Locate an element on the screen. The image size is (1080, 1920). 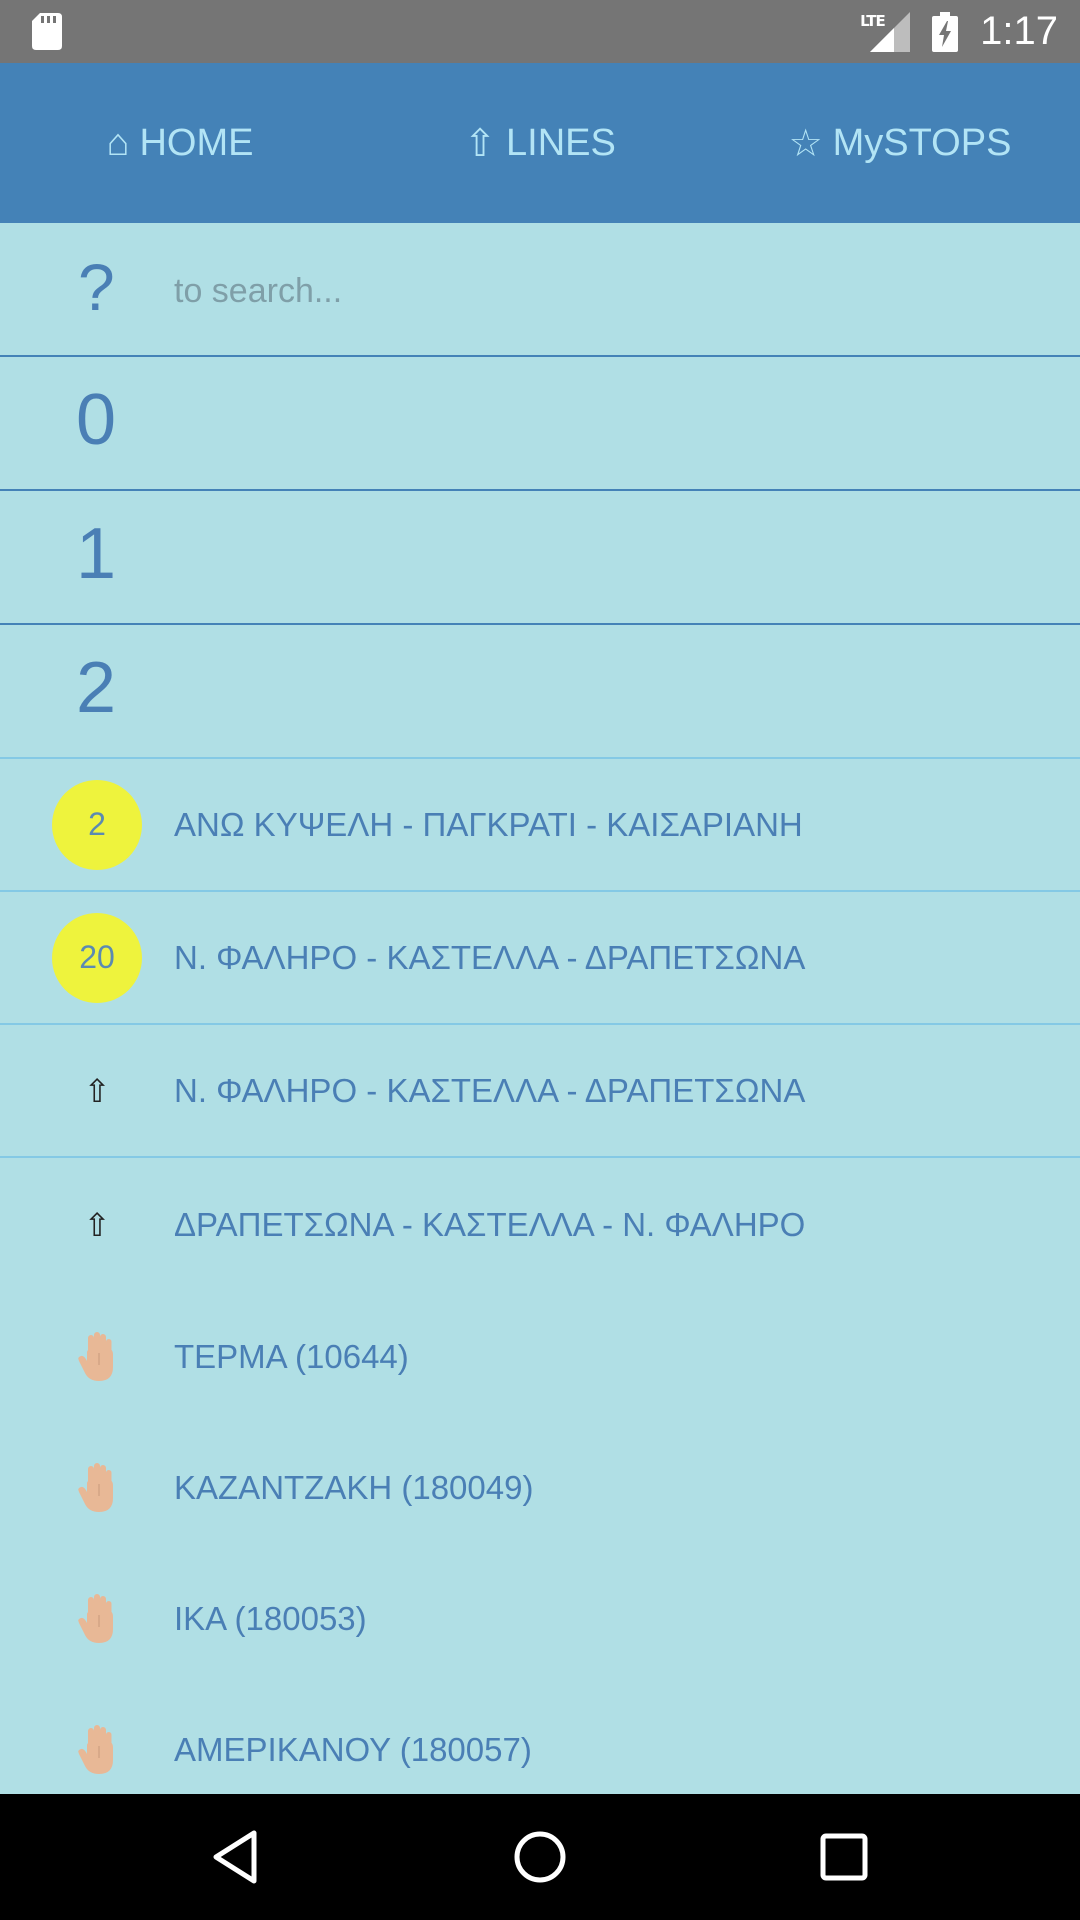
line-badge-slot: 20 is located at coordinates (97, 957).